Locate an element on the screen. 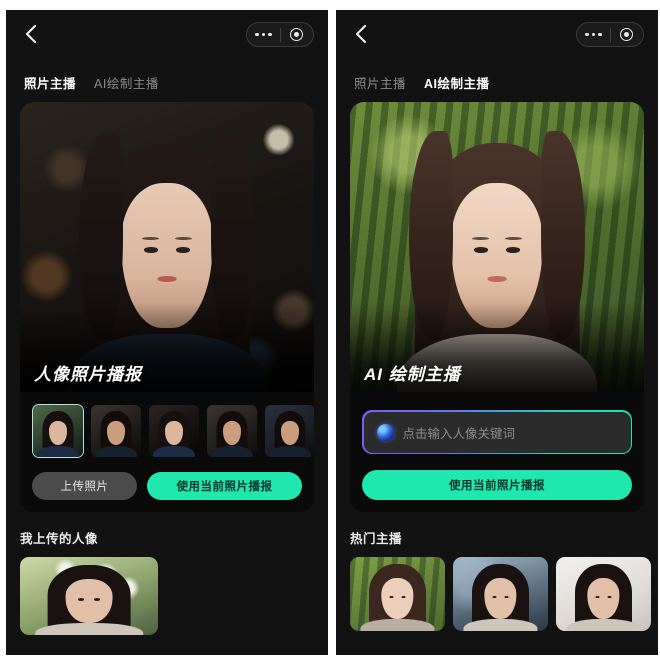 This screenshot has height=660, width=660. card-body-ai: 点击输入人像关键词 使用当前照片播报 is located at coordinates (497, 452).